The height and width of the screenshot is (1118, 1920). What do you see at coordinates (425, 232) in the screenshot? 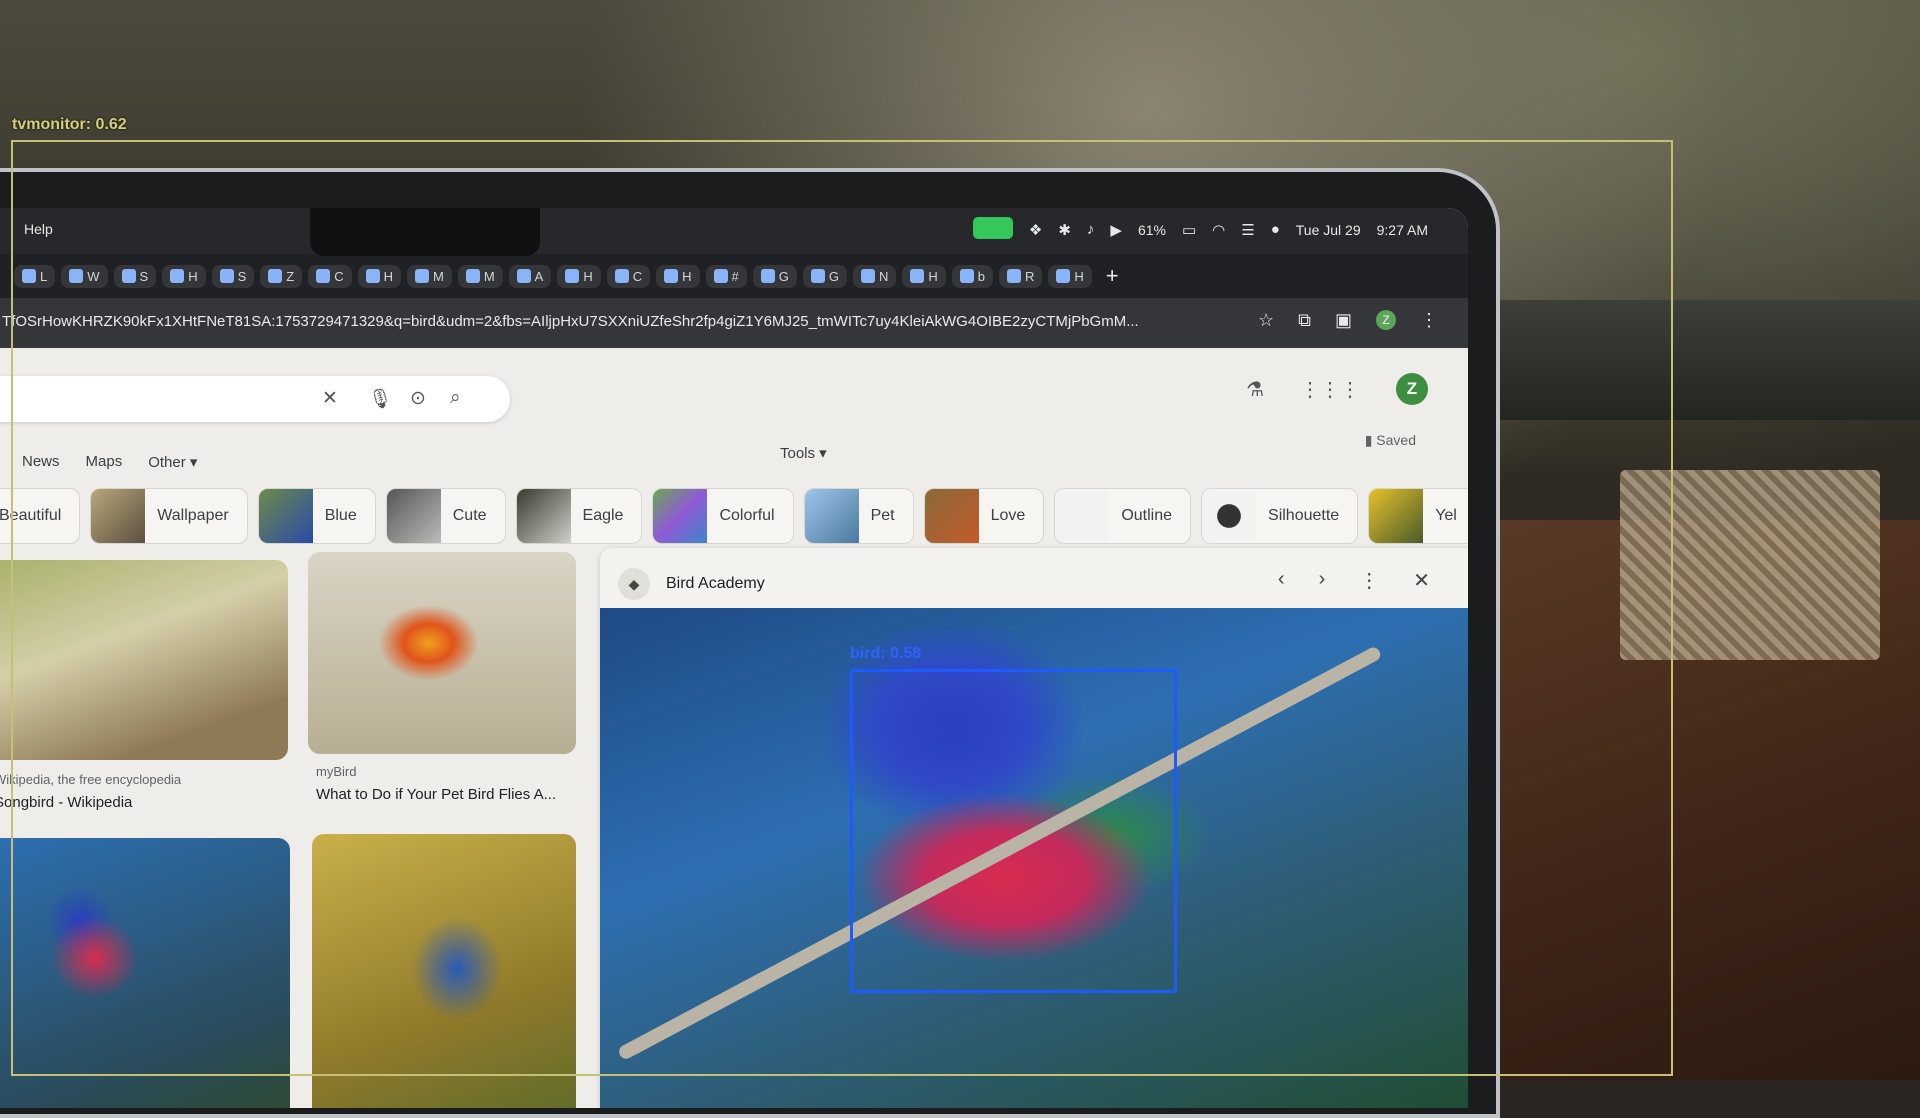
I see `camera-notch` at bounding box center [425, 232].